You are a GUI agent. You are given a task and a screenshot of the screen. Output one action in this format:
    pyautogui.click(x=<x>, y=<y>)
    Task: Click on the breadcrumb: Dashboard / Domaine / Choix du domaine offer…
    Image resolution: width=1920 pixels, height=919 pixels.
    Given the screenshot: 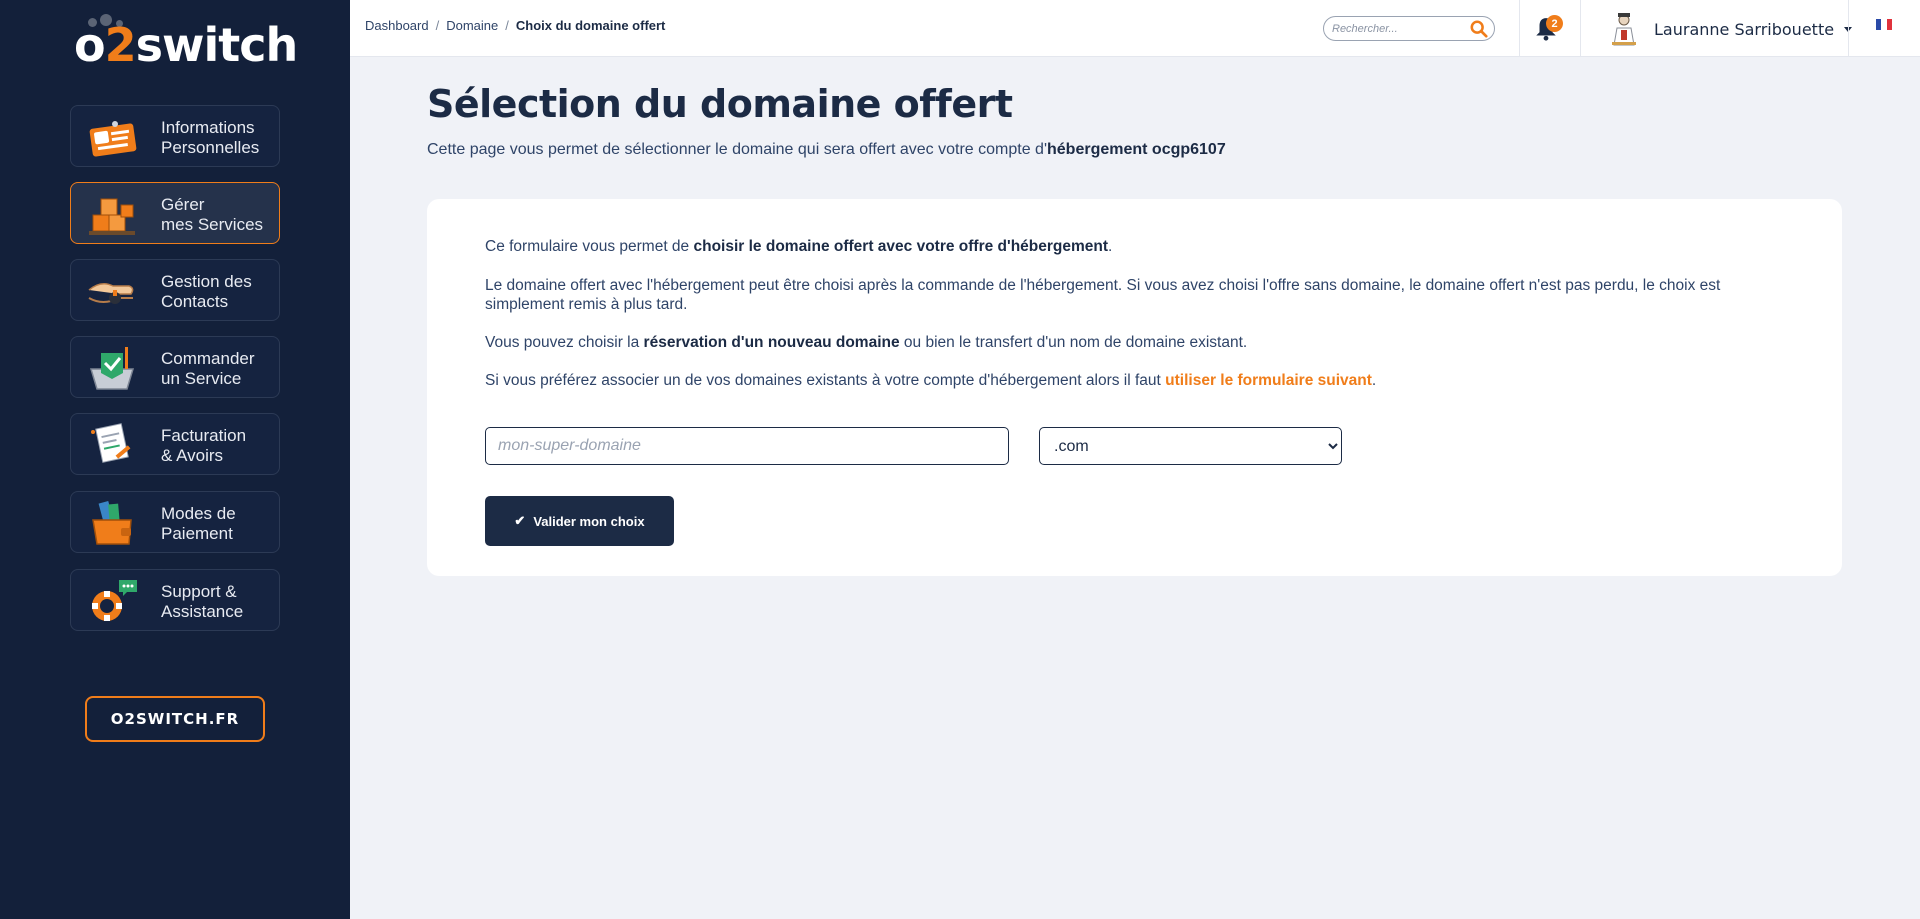 What is the action you would take?
    pyautogui.click(x=515, y=25)
    